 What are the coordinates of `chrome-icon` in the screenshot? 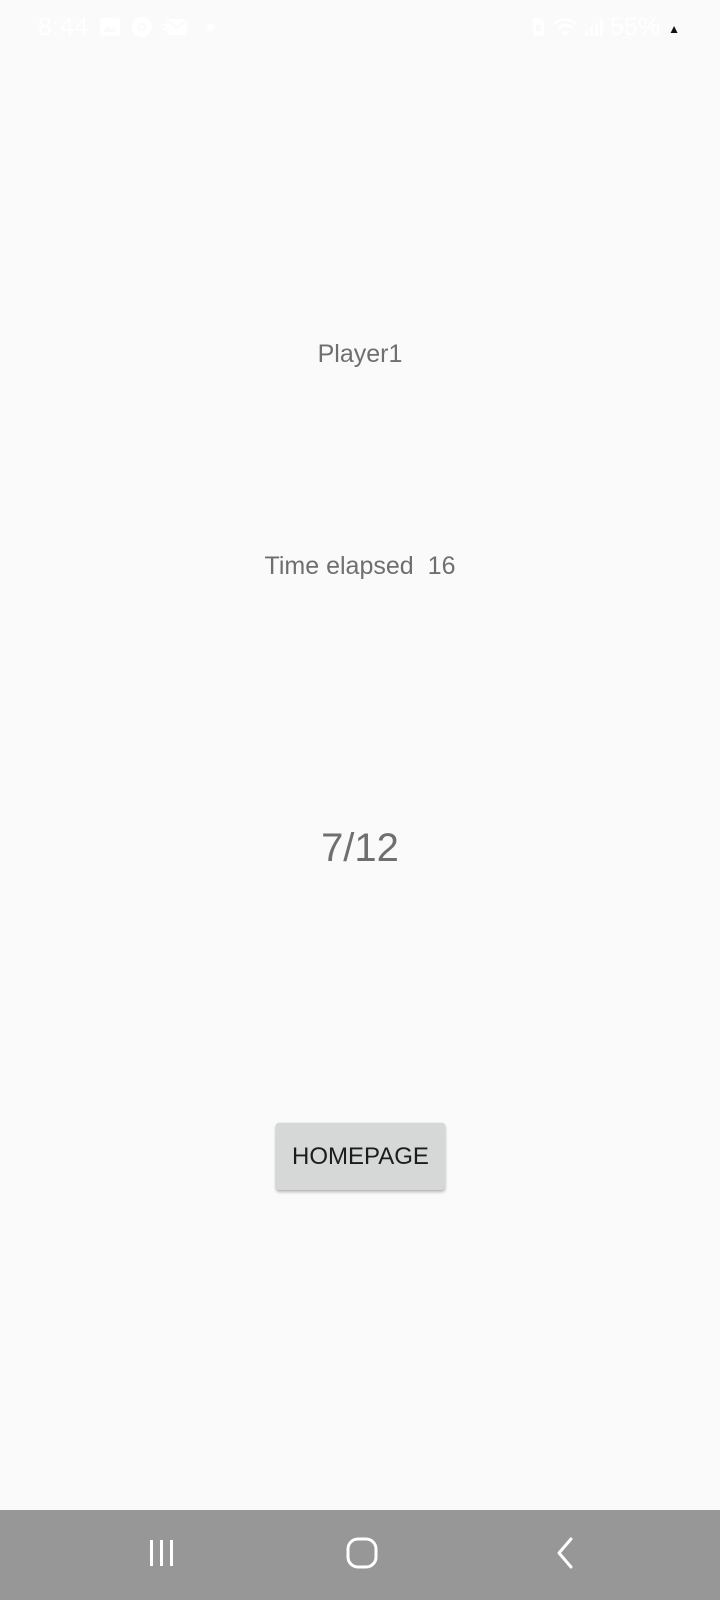 It's located at (142, 27).